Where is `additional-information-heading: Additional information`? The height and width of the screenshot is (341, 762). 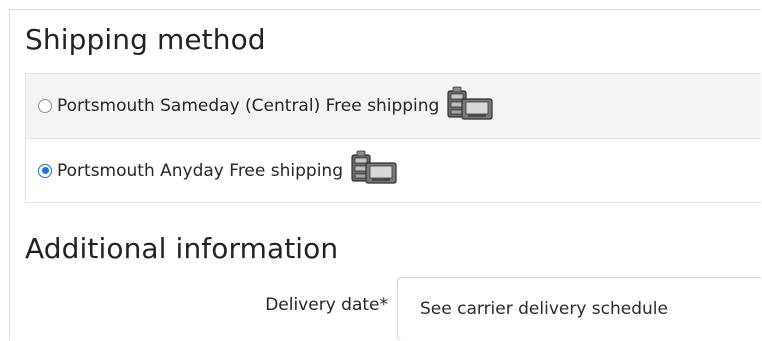
additional-information-heading: Additional information is located at coordinates (182, 248).